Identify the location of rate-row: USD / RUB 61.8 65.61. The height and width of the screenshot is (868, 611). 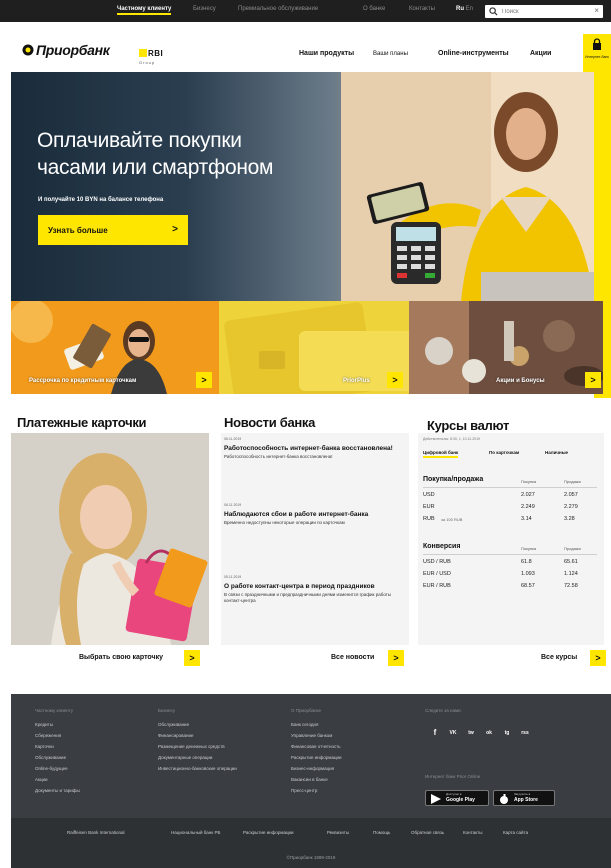
(511, 563).